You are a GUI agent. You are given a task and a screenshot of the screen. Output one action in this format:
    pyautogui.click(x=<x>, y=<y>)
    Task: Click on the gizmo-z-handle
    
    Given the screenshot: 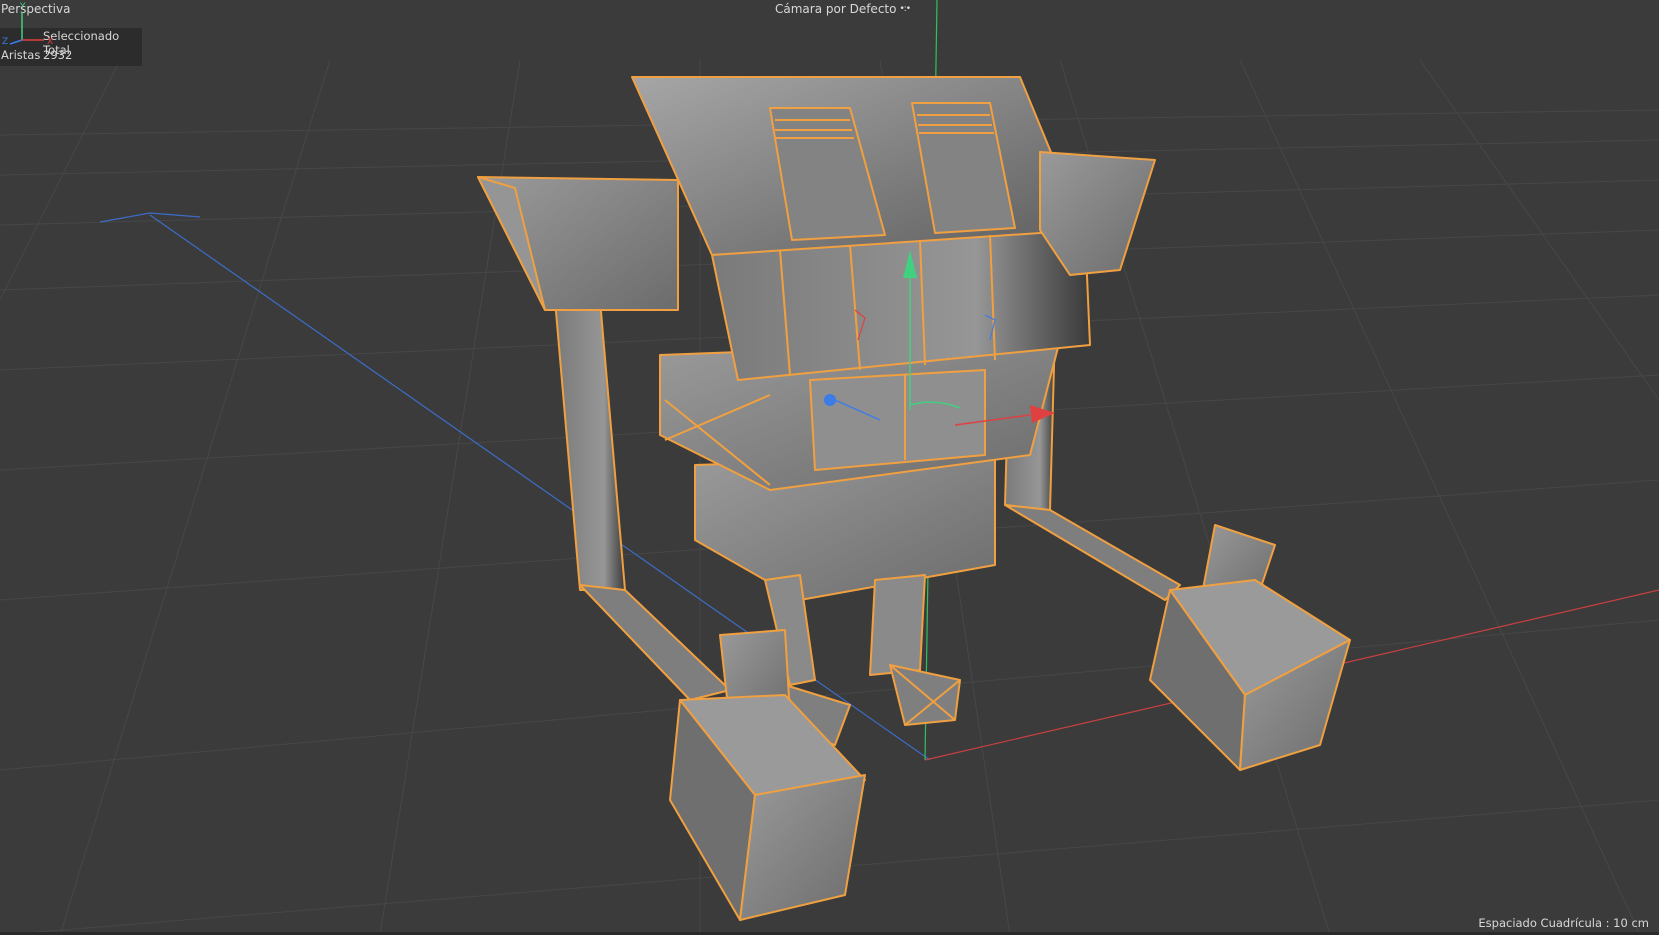 What is the action you would take?
    pyautogui.click(x=830, y=400)
    